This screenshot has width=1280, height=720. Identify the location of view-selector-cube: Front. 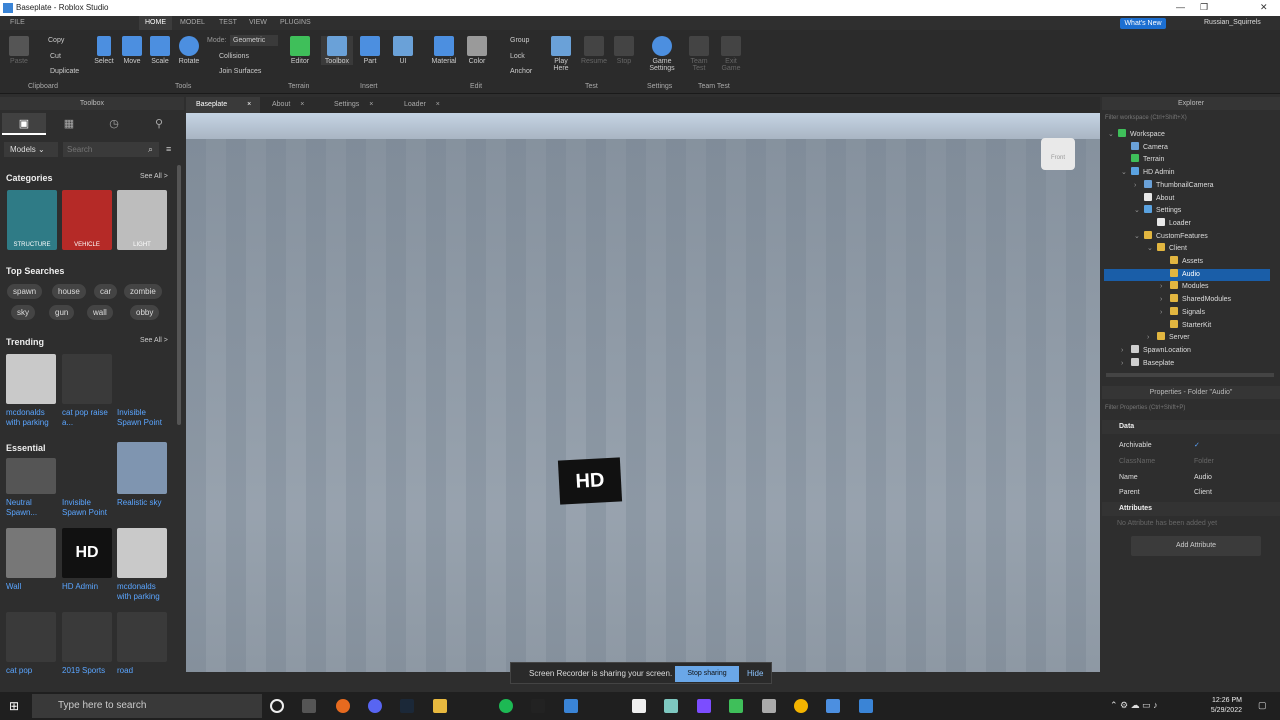
(1058, 154).